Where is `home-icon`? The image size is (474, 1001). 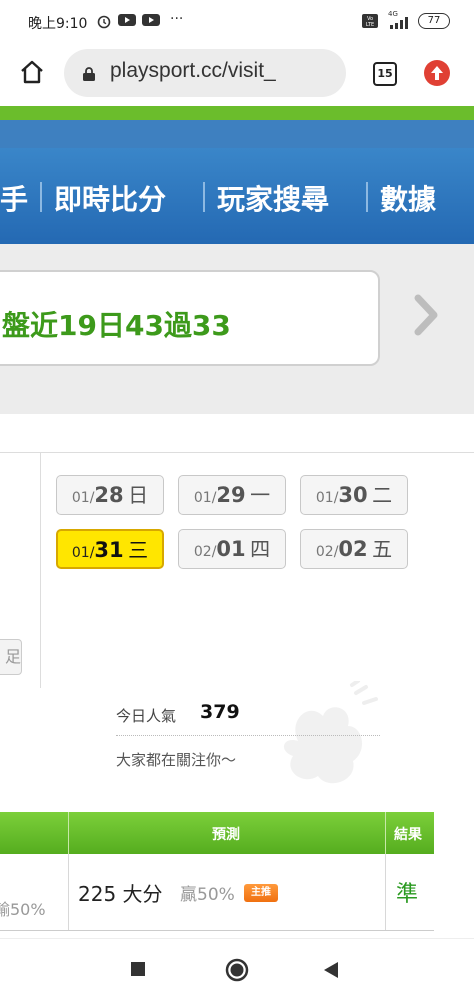 home-icon is located at coordinates (32, 72).